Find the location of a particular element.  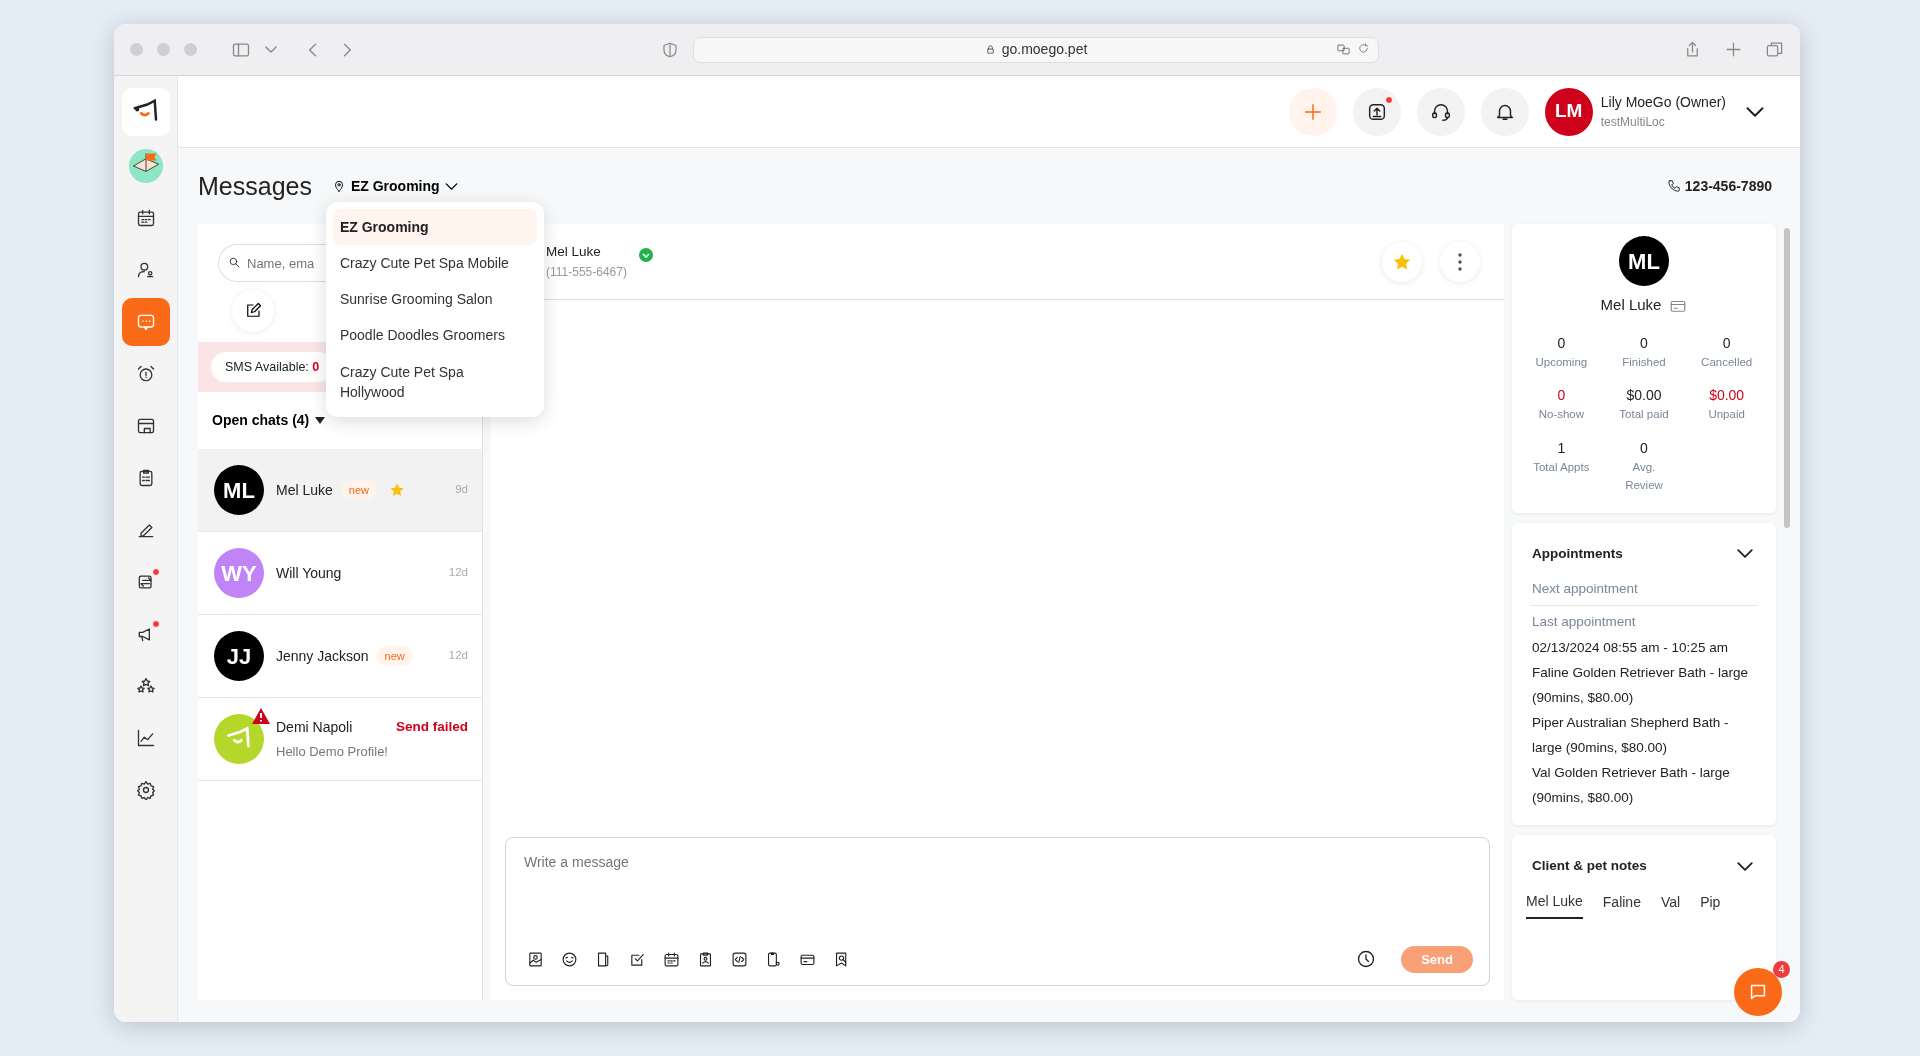

clock-icon is located at coordinates (1366, 959).